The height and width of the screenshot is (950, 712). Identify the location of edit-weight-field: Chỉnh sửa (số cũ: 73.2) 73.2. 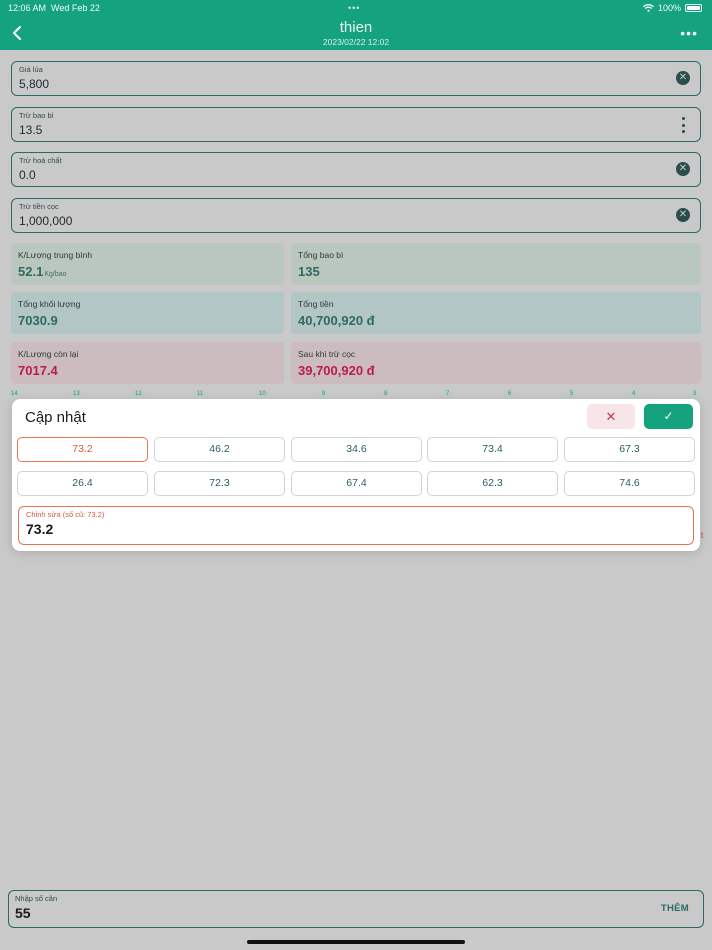
(356, 525).